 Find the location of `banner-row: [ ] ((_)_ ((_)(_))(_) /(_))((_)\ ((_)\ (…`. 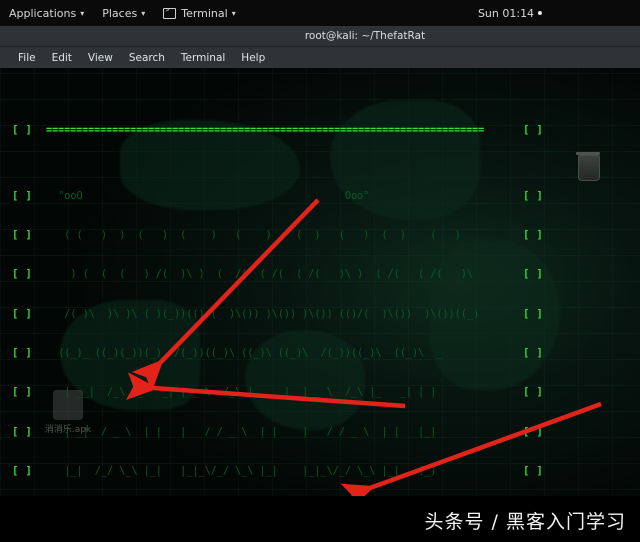

banner-row: [ ] ((_)_ ((_)(_))(_) /(_))((_)\ ((_)\ (… is located at coordinates (320, 353).